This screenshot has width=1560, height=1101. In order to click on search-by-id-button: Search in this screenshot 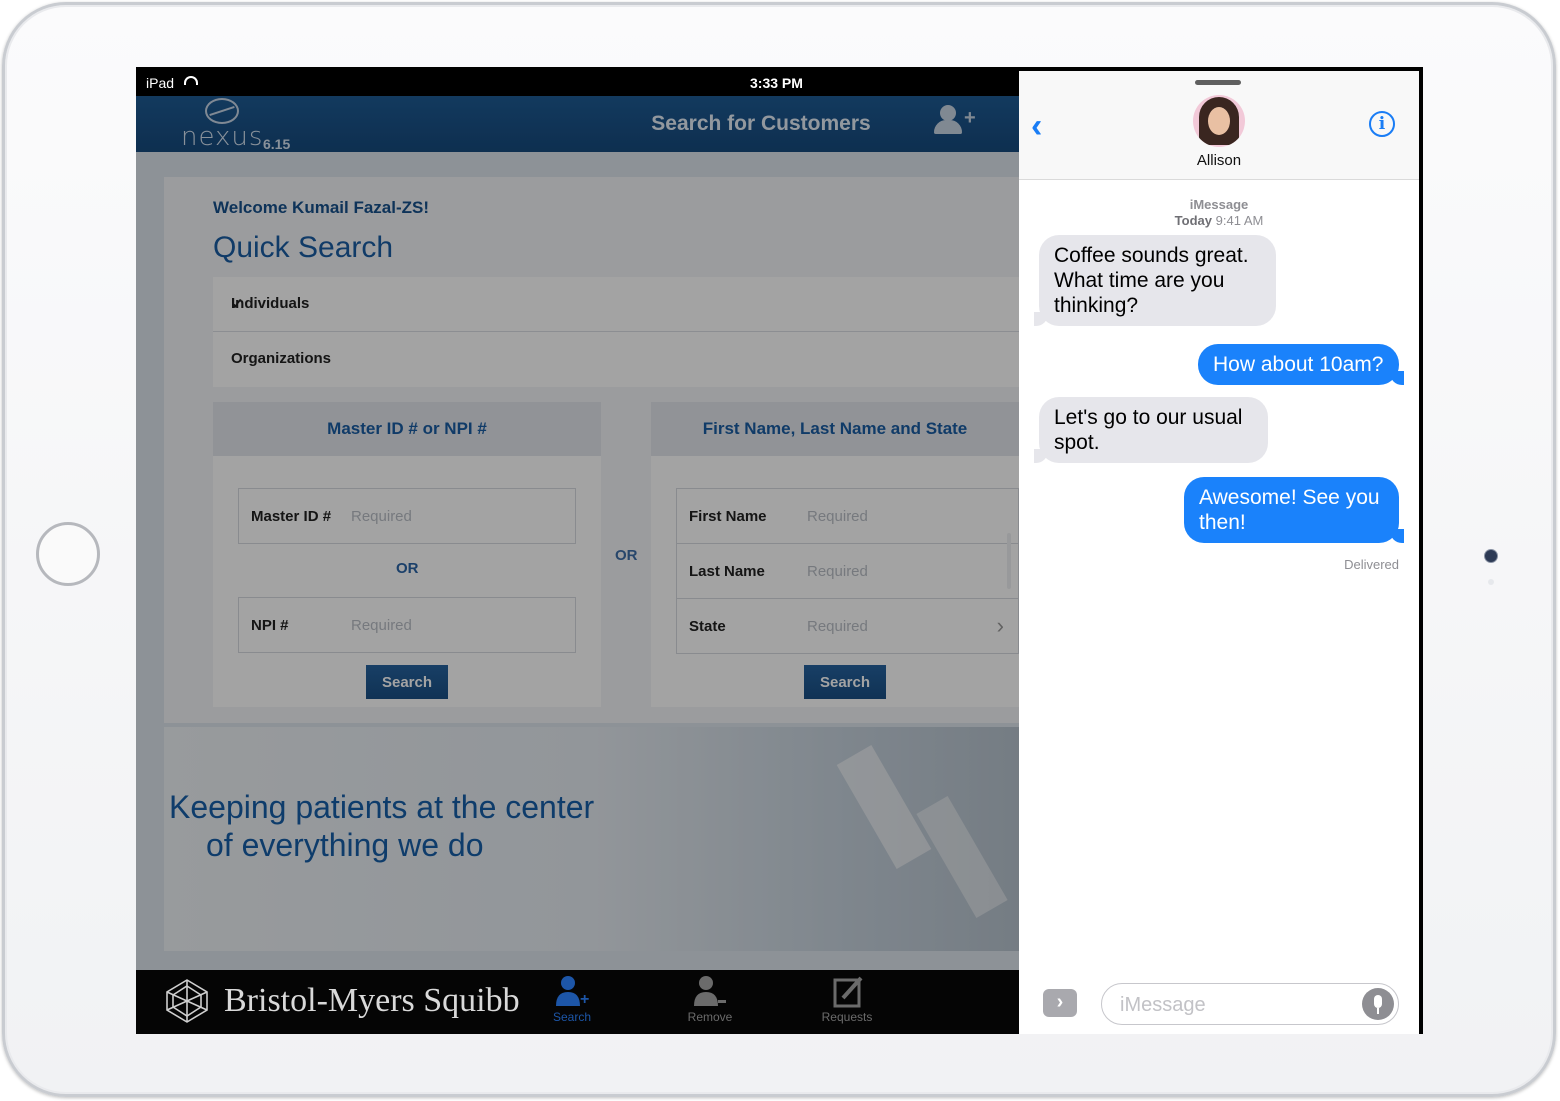, I will do `click(407, 682)`.